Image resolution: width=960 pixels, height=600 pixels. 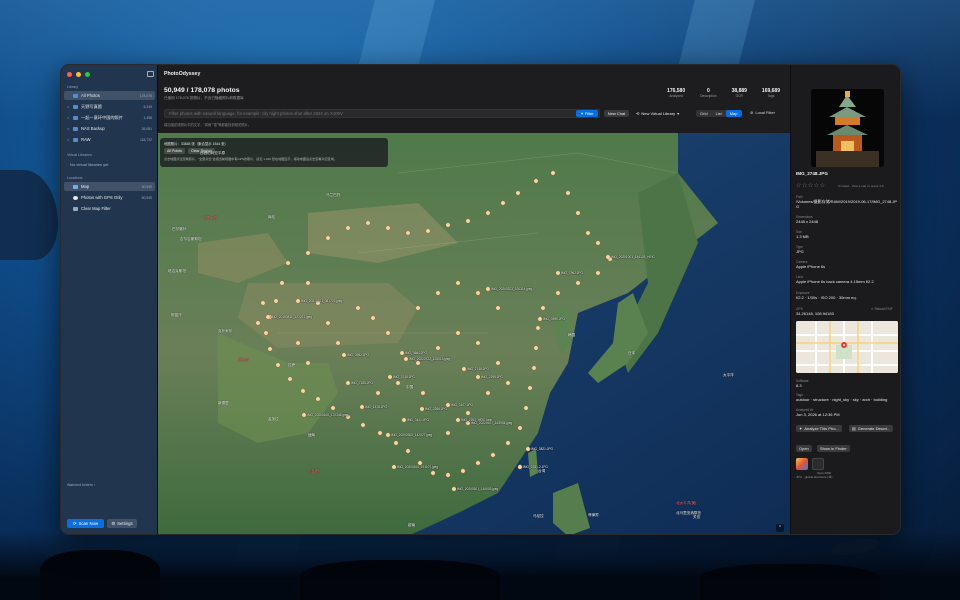 What do you see at coordinates (847, 128) in the screenshot?
I see `photo-thumbnail` at bounding box center [847, 128].